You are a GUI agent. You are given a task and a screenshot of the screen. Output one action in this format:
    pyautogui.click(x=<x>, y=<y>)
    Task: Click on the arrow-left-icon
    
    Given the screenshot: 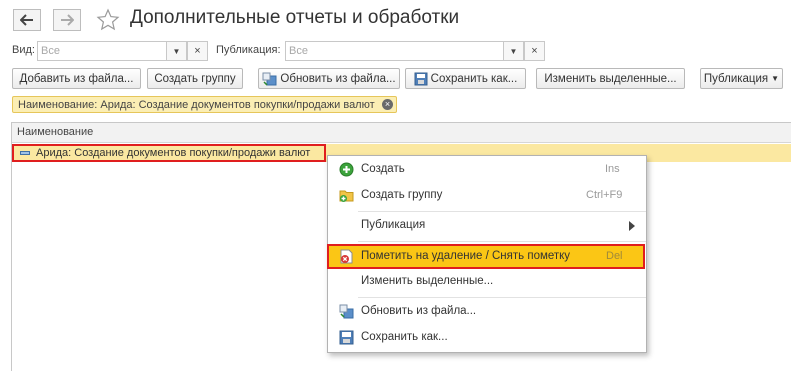 What is the action you would take?
    pyautogui.click(x=26, y=20)
    